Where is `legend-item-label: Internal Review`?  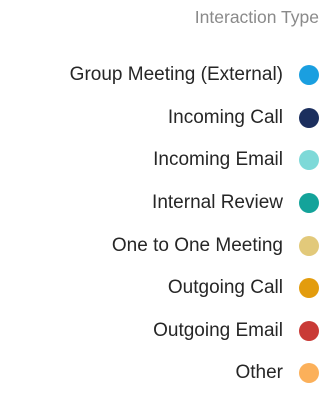
legend-item-label: Internal Review is located at coordinates (217, 203).